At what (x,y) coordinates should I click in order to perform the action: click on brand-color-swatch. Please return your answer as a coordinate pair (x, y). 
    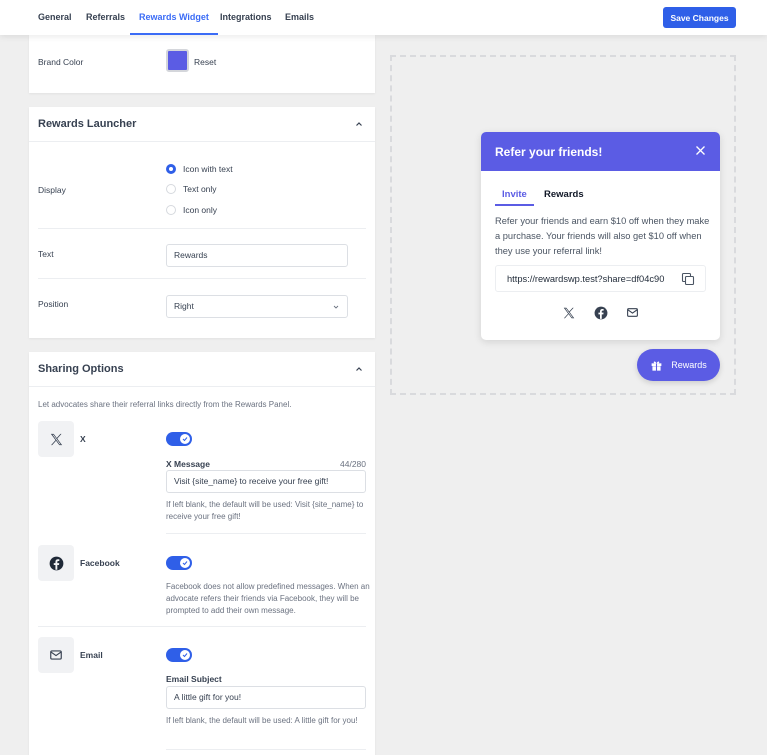
    Looking at the image, I should click on (177, 60).